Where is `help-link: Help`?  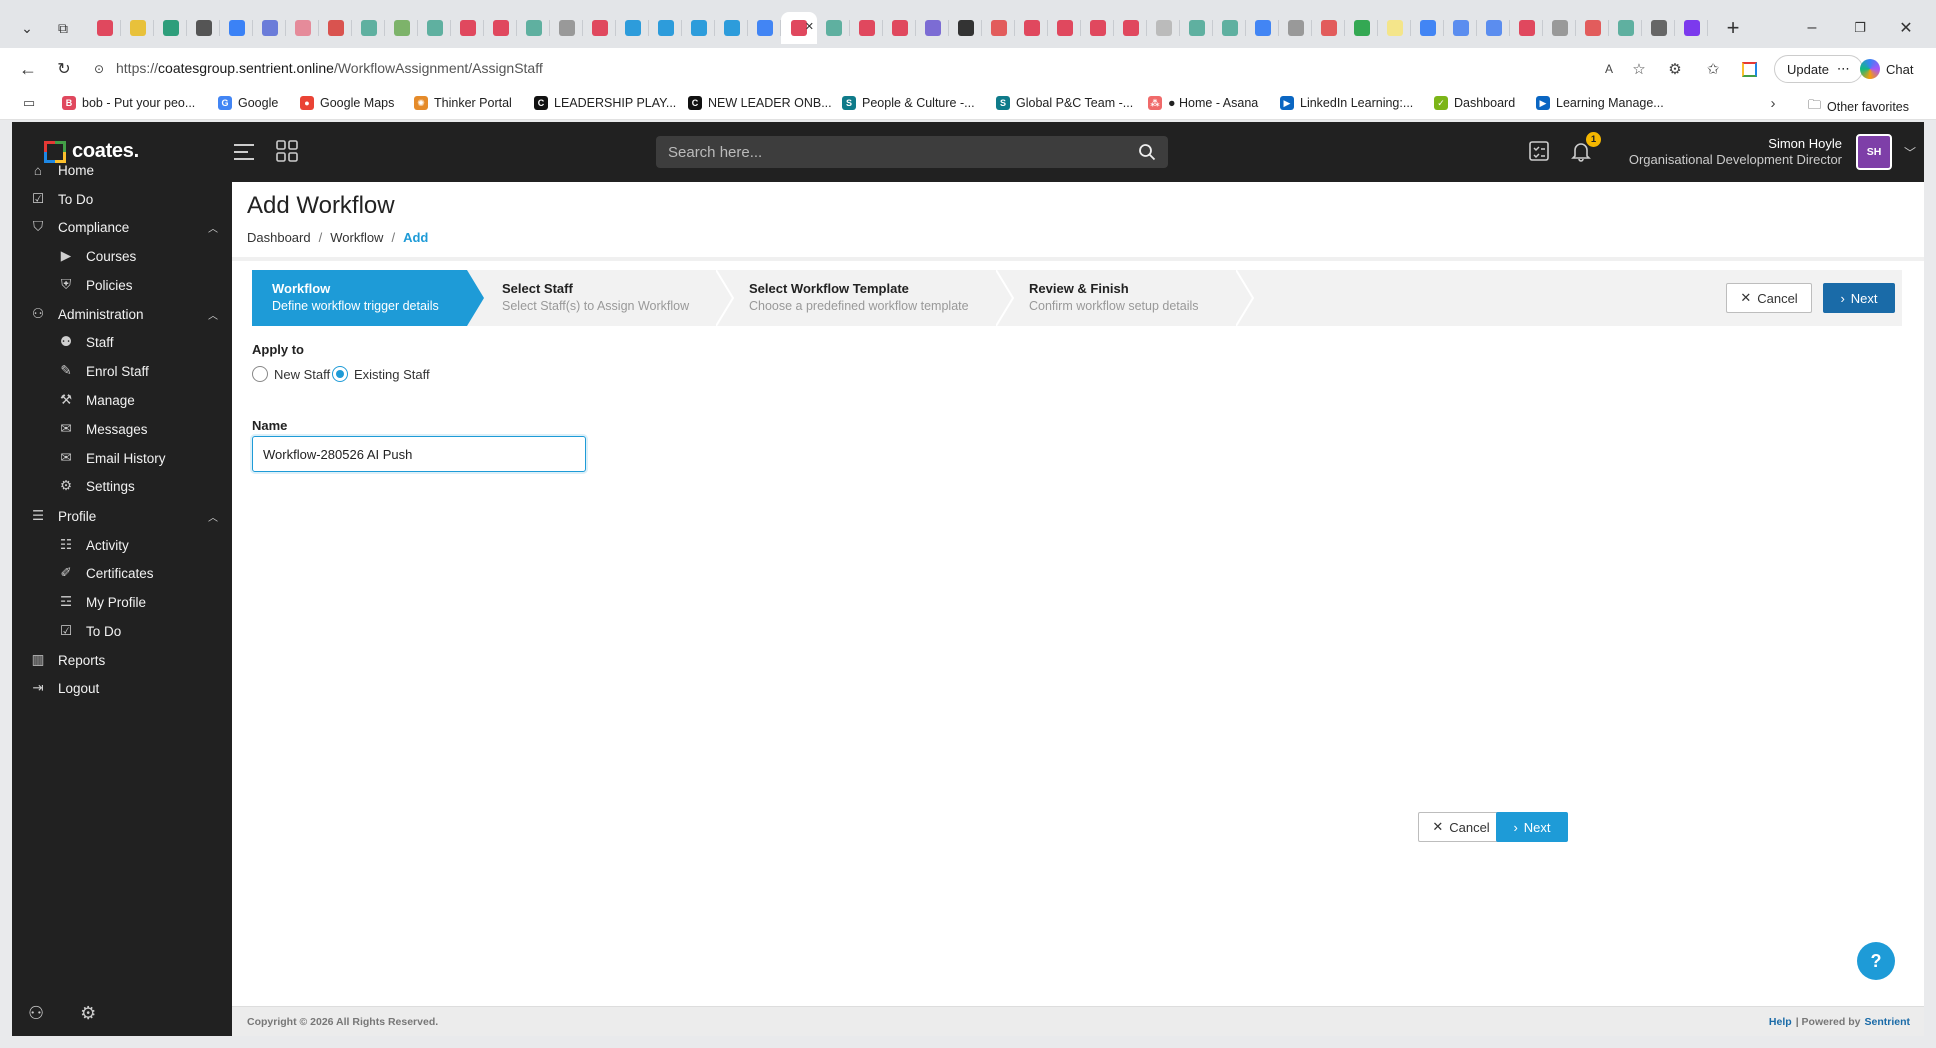 help-link: Help is located at coordinates (1780, 1022).